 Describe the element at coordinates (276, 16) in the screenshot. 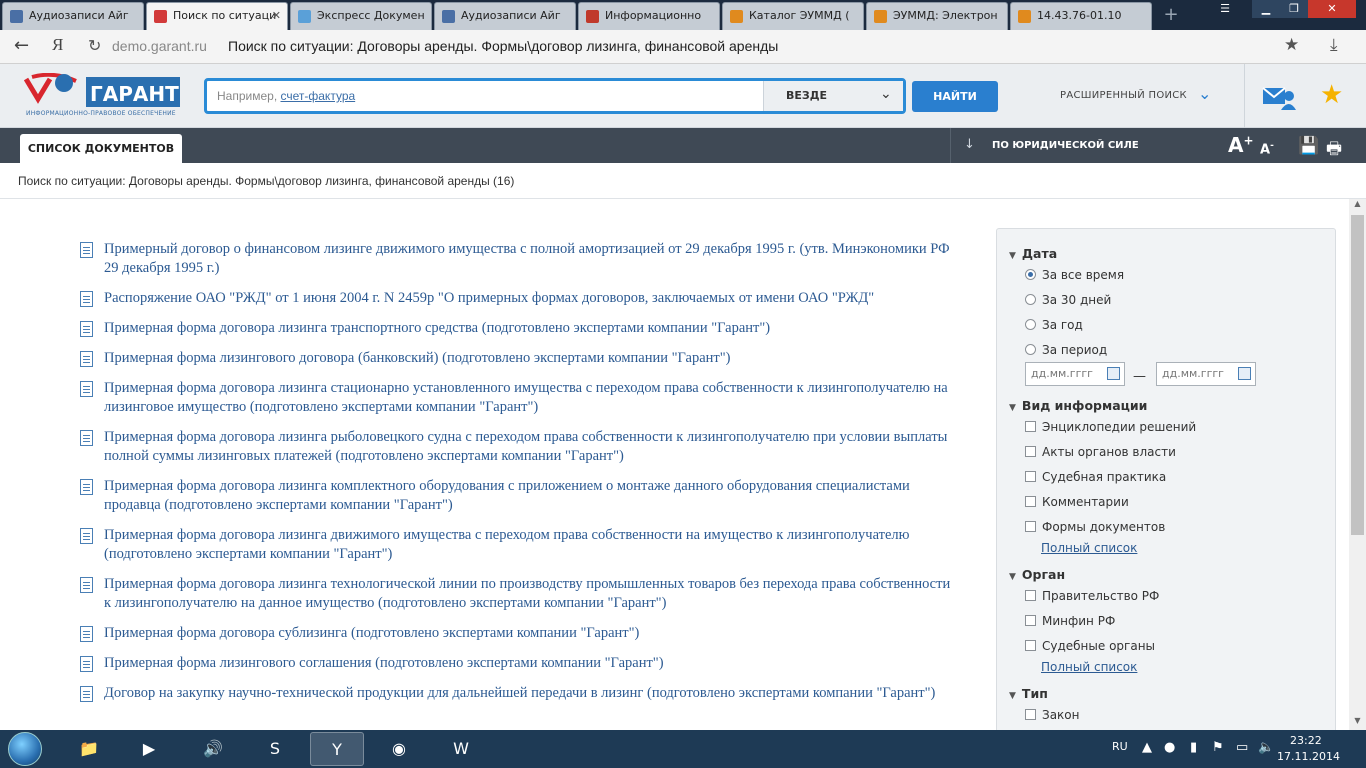

I see `close-tab-icon: ✕` at that location.